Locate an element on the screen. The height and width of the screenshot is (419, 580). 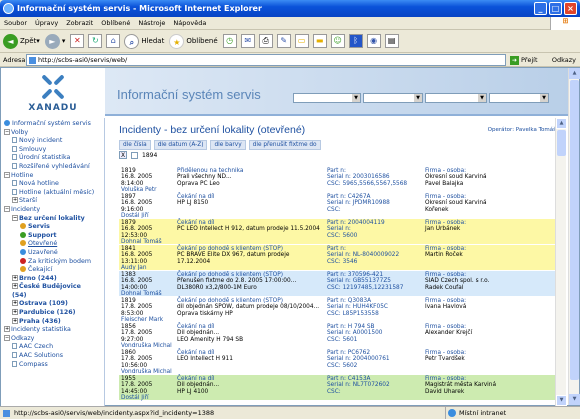
sidebar-item: + Brno (244) is located at coordinates (52, 279).